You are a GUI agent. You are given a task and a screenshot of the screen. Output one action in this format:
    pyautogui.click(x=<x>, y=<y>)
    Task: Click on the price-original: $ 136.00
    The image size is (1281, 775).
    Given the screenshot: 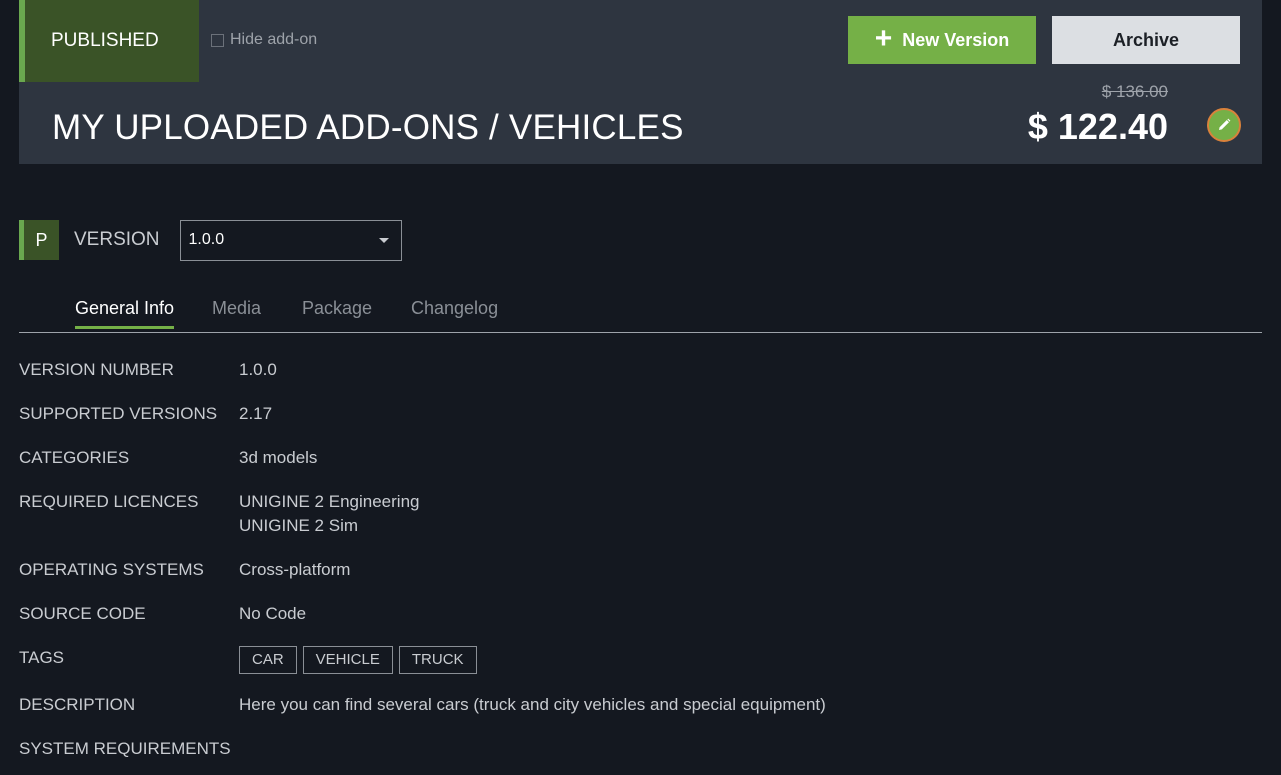 What is the action you would take?
    pyautogui.click(x=1134, y=91)
    